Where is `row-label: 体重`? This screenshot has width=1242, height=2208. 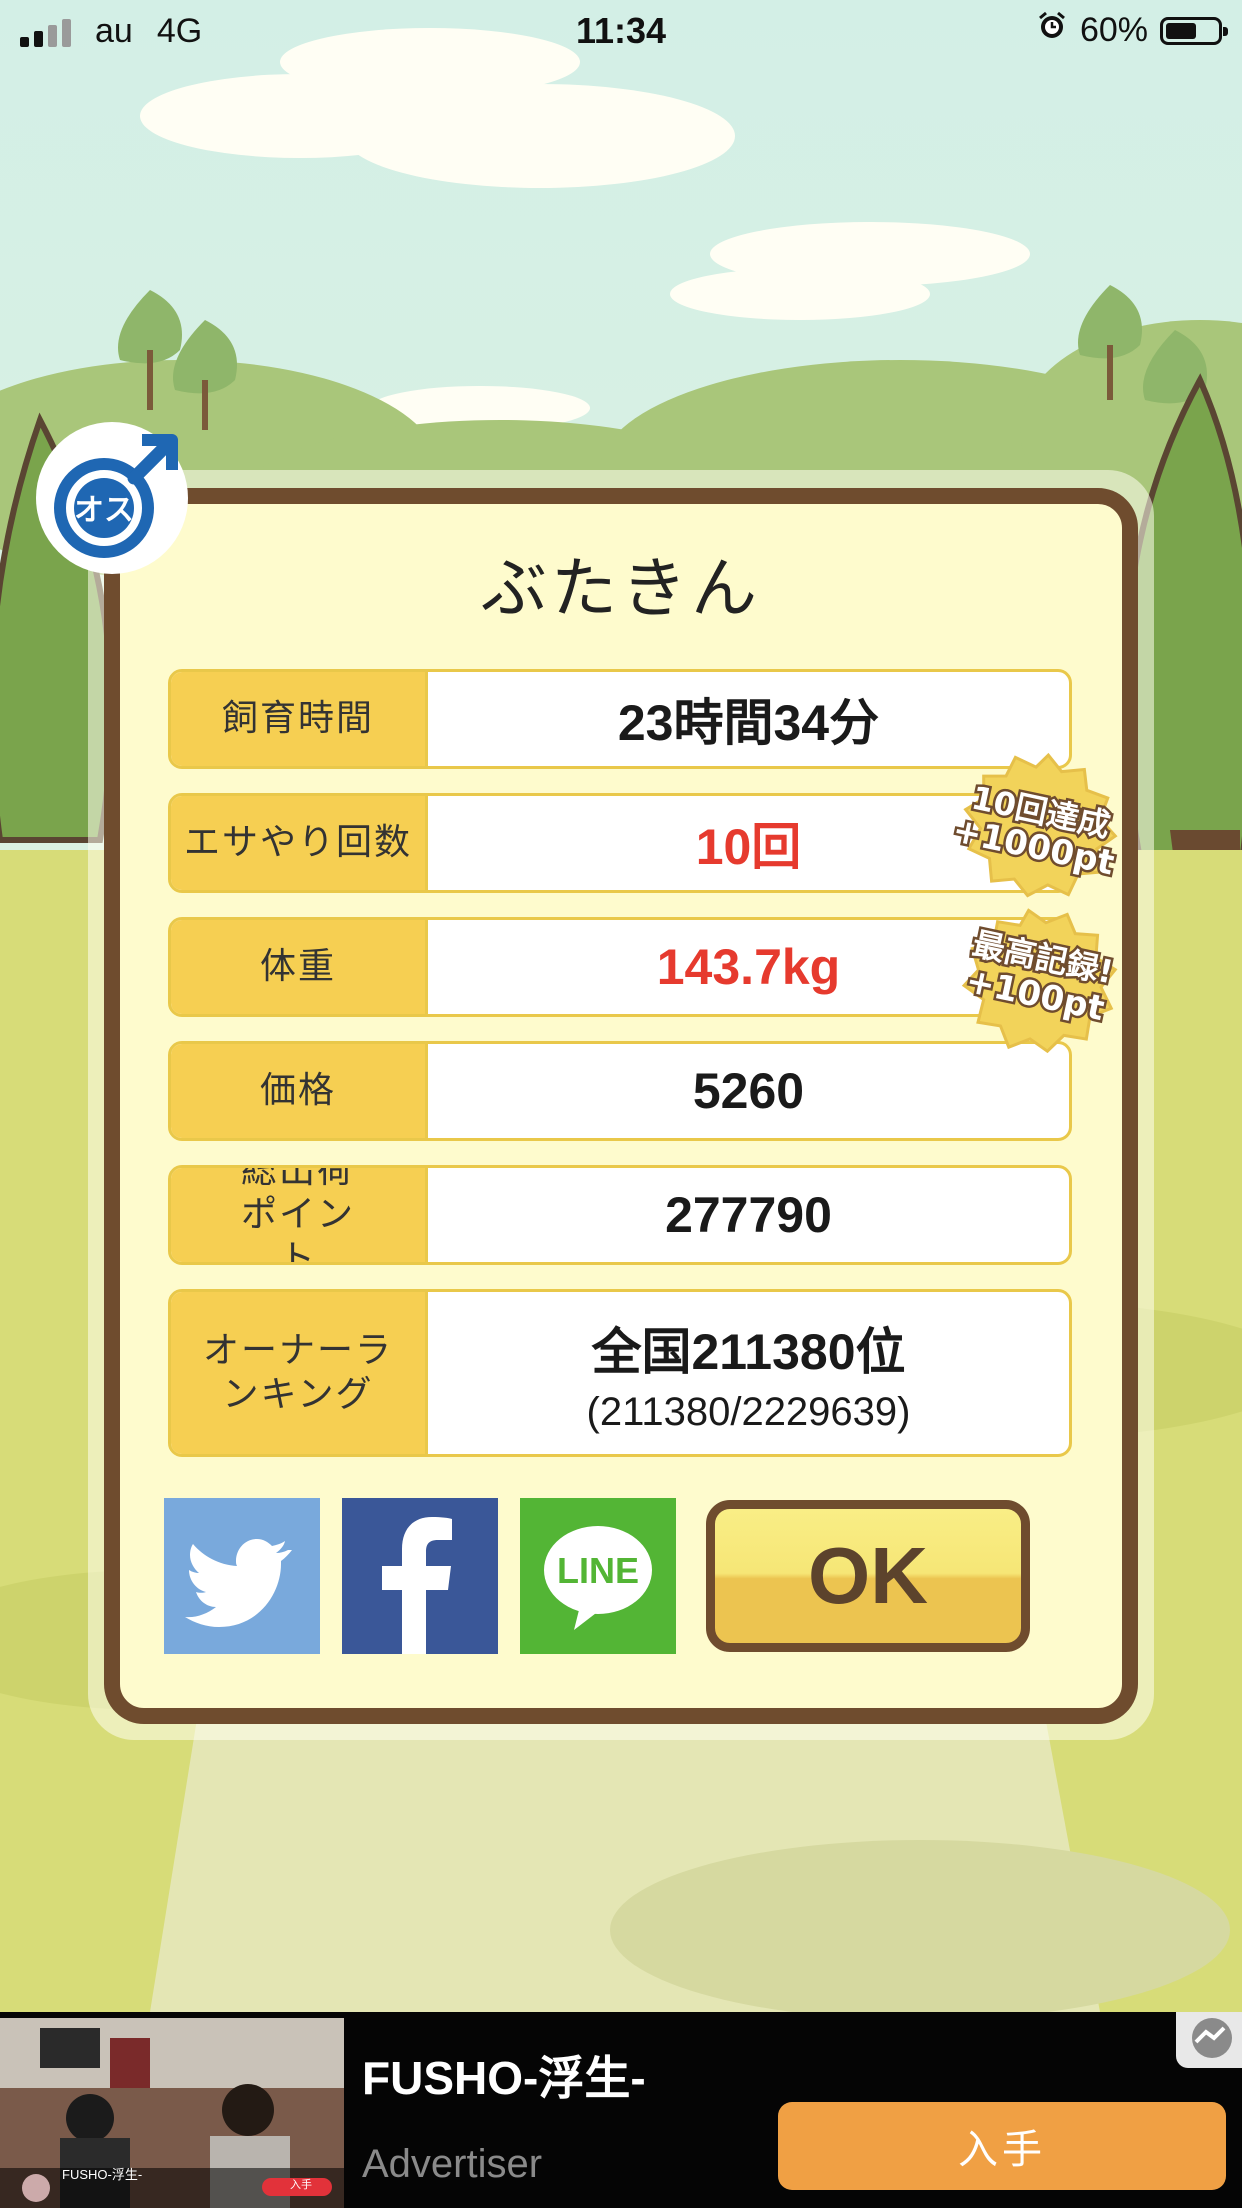 row-label: 体重 is located at coordinates (299, 967).